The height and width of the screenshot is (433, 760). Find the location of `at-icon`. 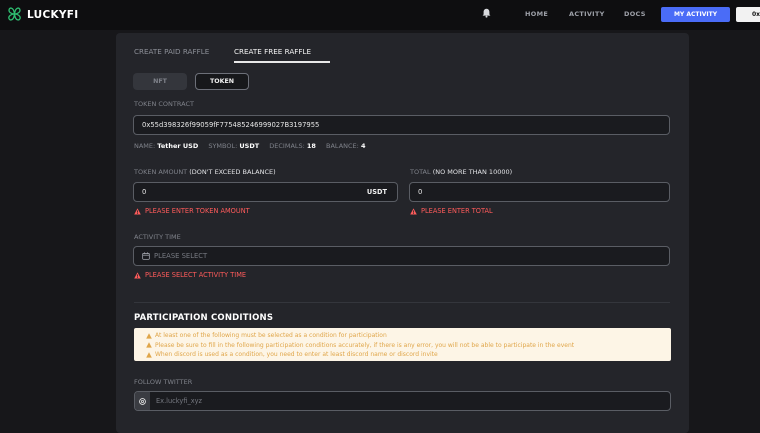

at-icon is located at coordinates (142, 401).